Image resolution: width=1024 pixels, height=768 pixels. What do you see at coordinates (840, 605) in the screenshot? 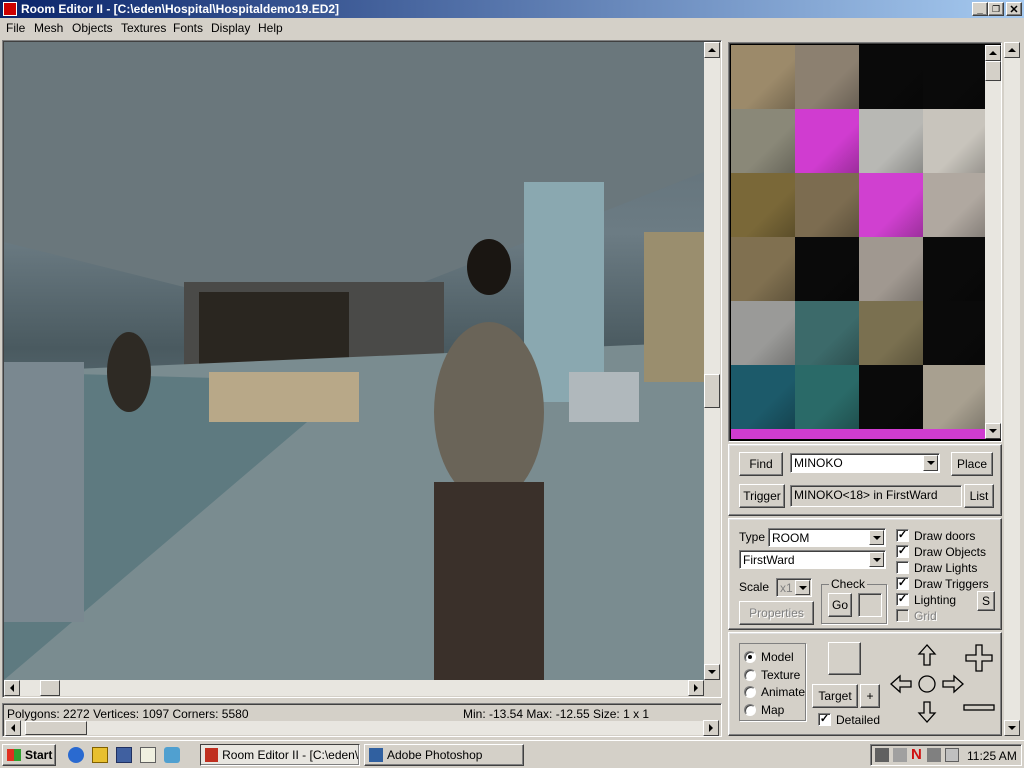
I see `go-button: Go` at bounding box center [840, 605].